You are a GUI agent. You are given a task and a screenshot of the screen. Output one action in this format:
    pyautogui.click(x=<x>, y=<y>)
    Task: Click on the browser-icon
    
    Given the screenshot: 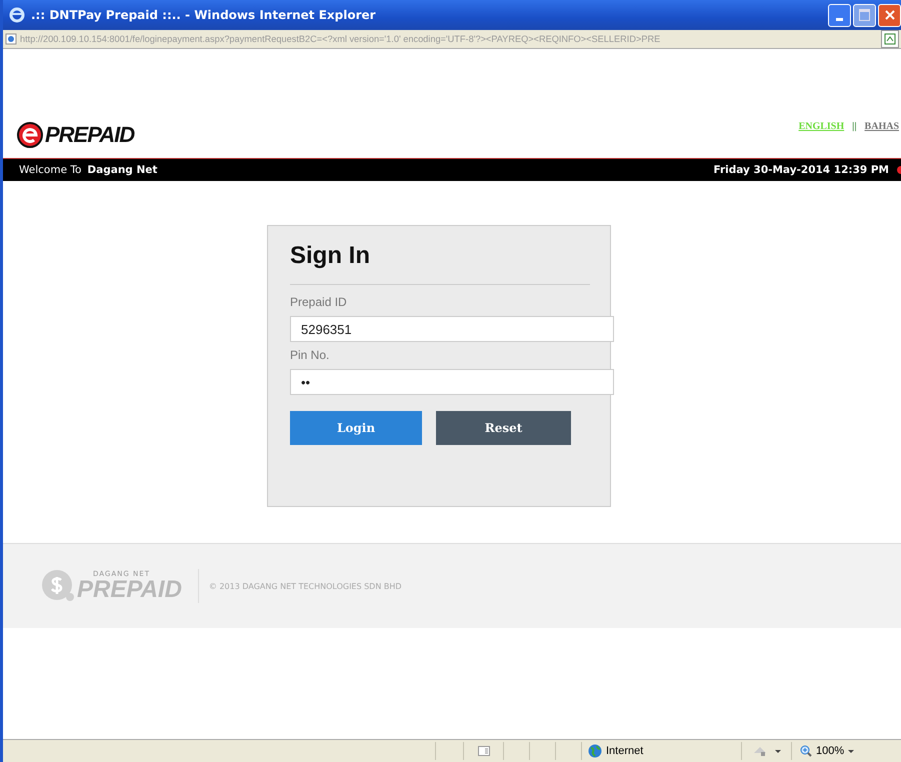 What is the action you would take?
    pyautogui.click(x=17, y=15)
    